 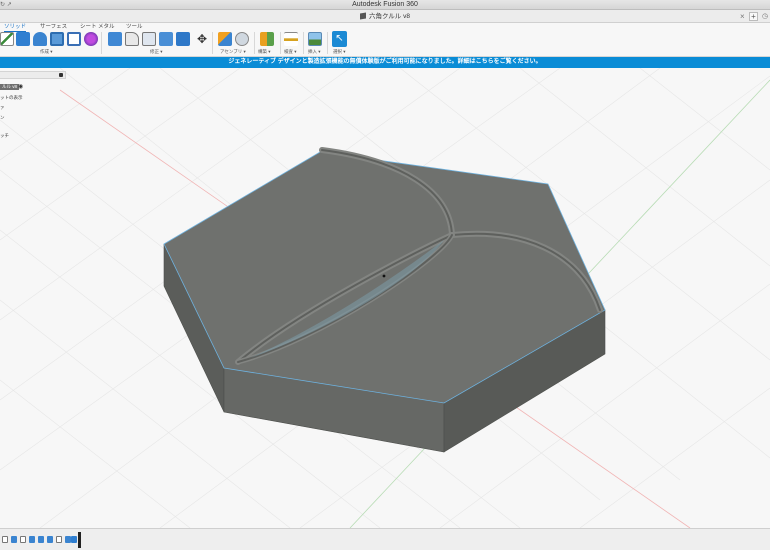 What do you see at coordinates (53, 27) in the screenshot?
I see `tab-surface: サーフェス` at bounding box center [53, 27].